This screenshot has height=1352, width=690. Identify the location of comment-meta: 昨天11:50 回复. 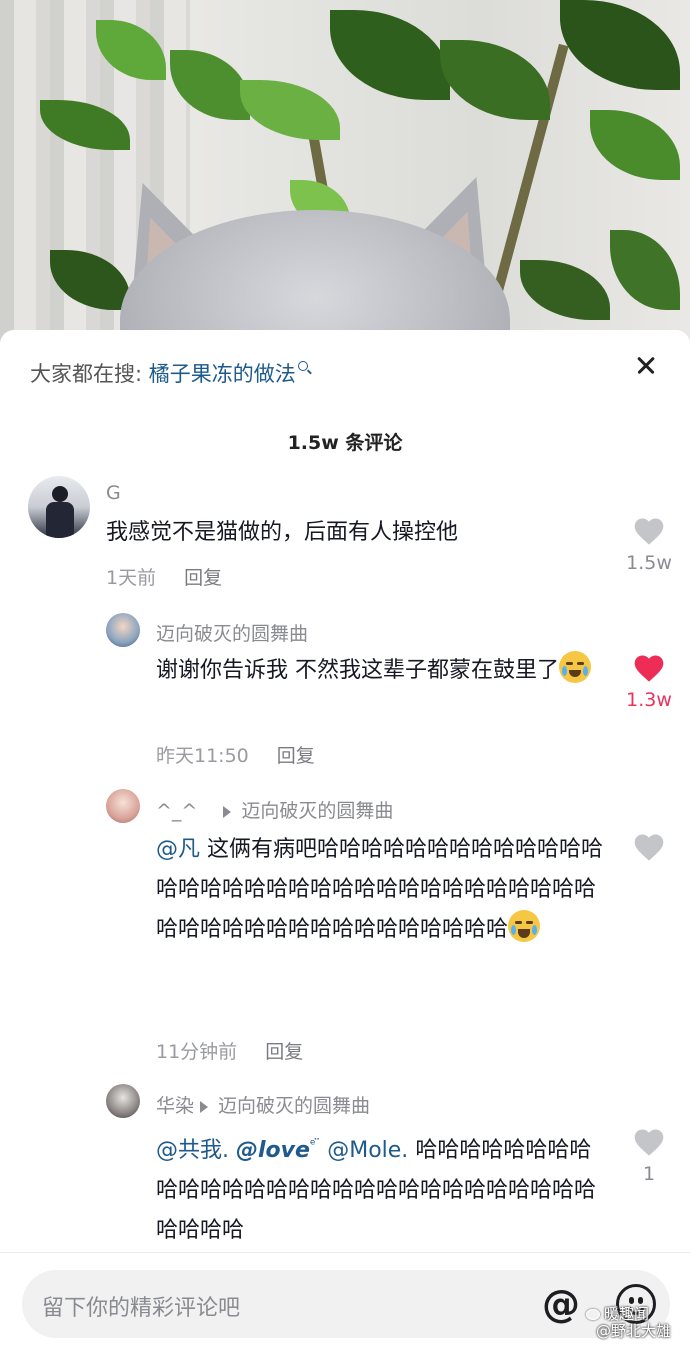
(235, 754).